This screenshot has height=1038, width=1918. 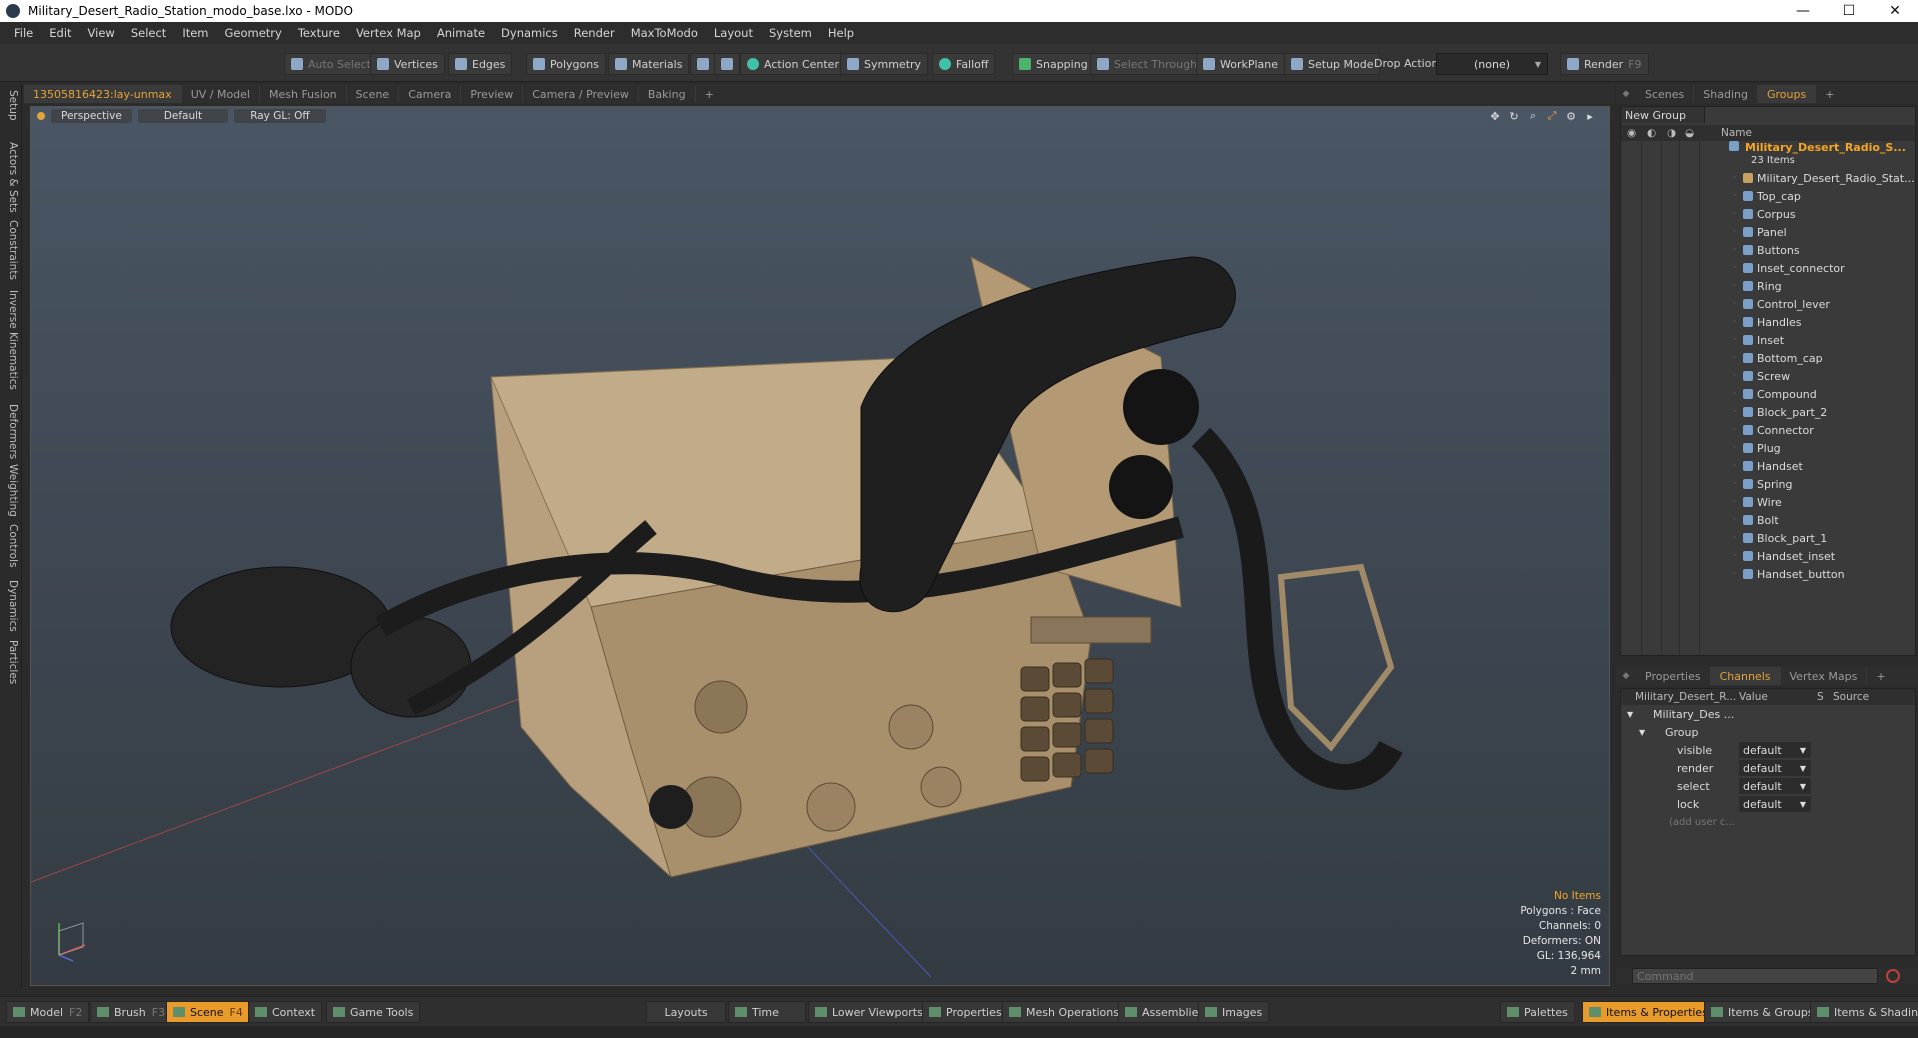 I want to click on vertices-button: Vertices, so click(x=407, y=64).